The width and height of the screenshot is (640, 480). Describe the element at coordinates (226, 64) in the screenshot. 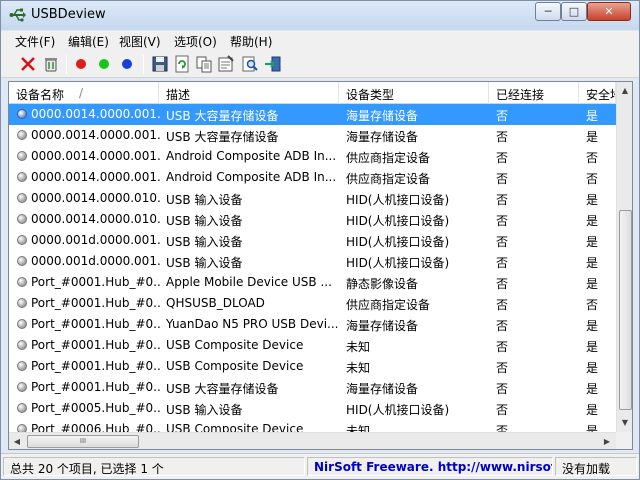

I see `properties-icon` at that location.